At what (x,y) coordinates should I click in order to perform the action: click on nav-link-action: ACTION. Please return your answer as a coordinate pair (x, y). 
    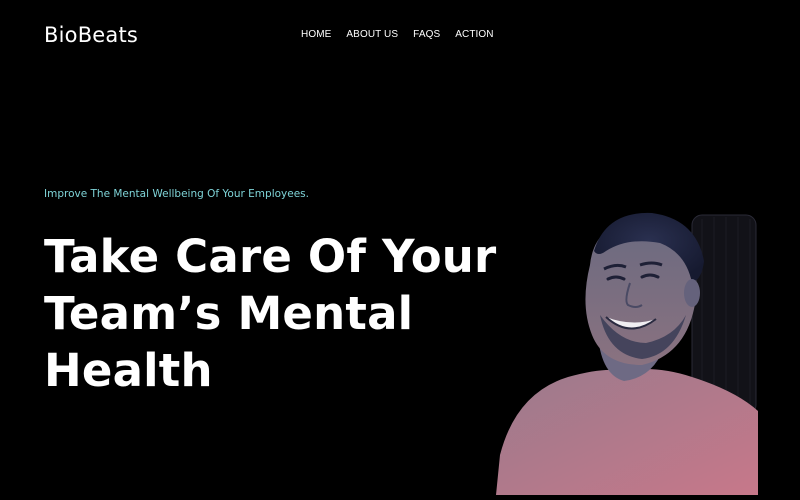
    Looking at the image, I should click on (474, 35).